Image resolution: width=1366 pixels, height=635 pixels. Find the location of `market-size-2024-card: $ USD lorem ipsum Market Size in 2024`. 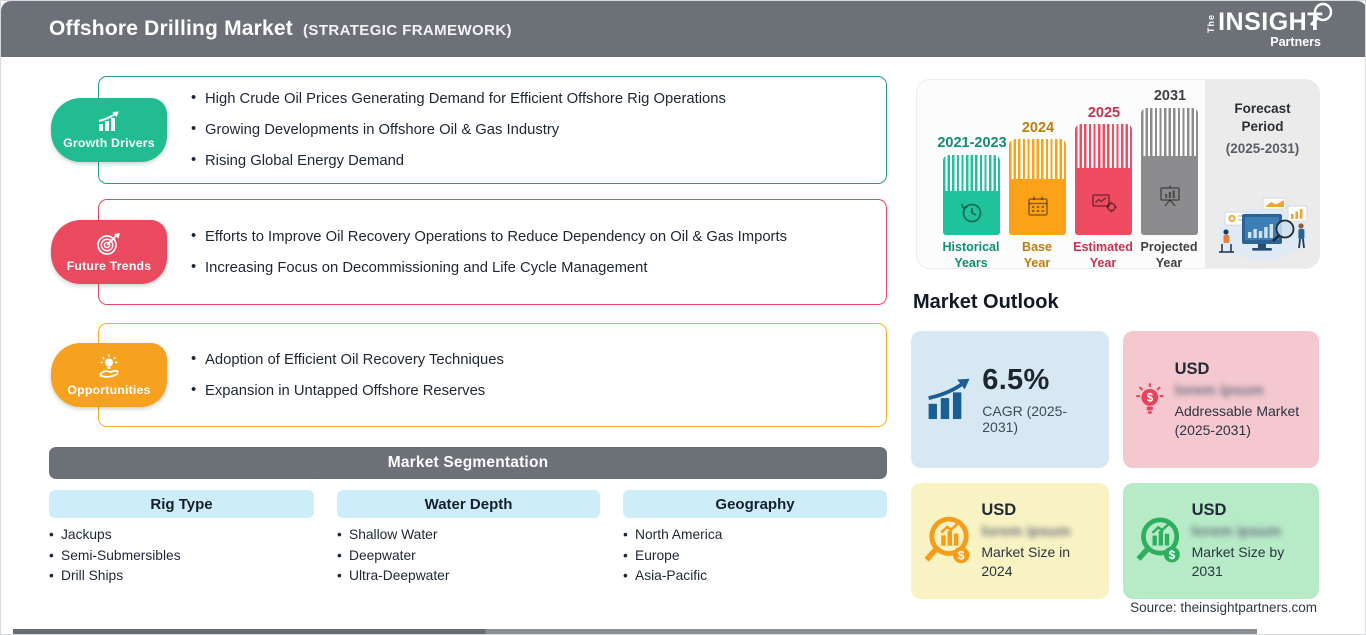

market-size-2024-card: $ USD lorem ipsum Market Size in 2024 is located at coordinates (1010, 541).